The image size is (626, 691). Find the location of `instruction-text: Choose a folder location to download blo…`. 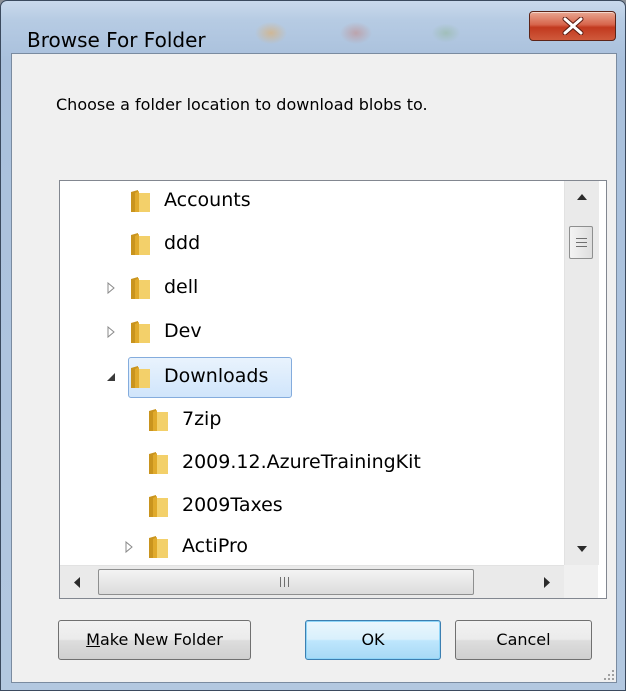

instruction-text: Choose a folder location to download blo… is located at coordinates (242, 104).